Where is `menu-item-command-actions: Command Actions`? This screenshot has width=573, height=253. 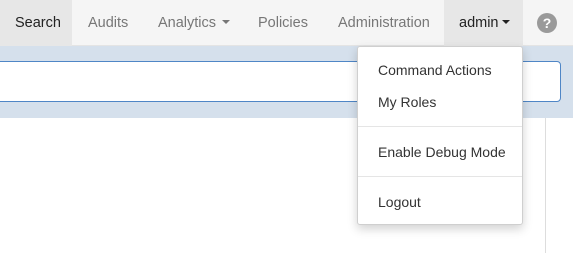
menu-item-command-actions: Command Actions is located at coordinates (440, 70).